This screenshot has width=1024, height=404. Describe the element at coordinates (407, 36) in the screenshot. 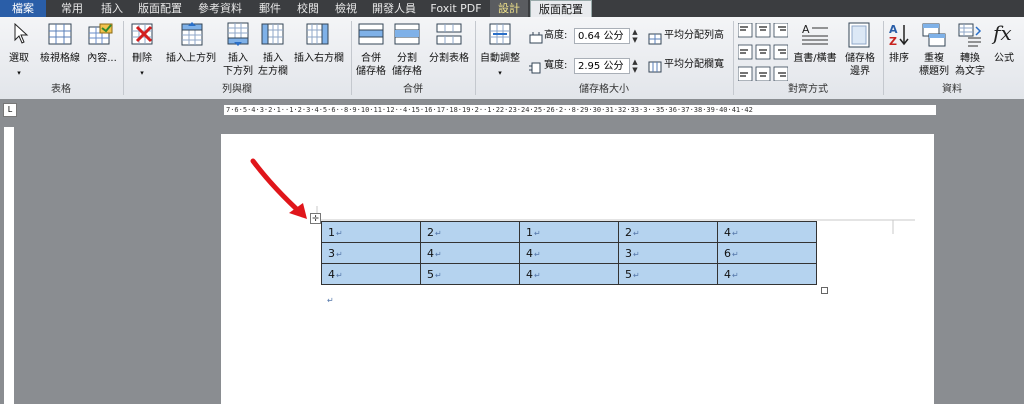

I see `split-cells-icon` at that location.